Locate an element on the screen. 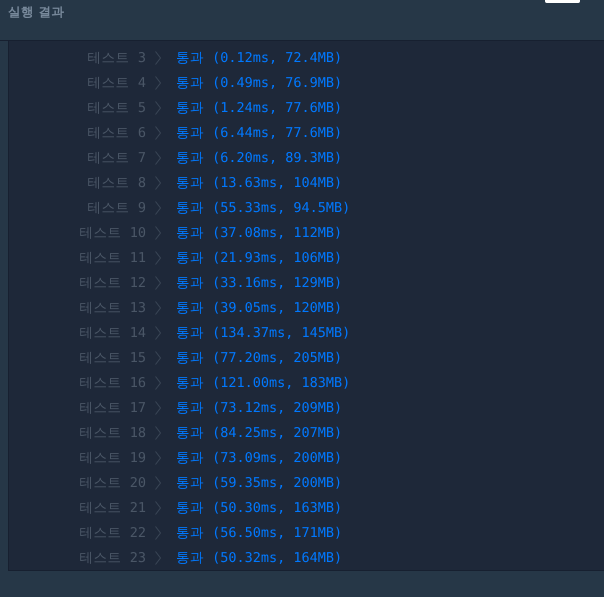 The height and width of the screenshot is (597, 604). test-result: 통과 (73.12ms, 209MB) is located at coordinates (259, 407).